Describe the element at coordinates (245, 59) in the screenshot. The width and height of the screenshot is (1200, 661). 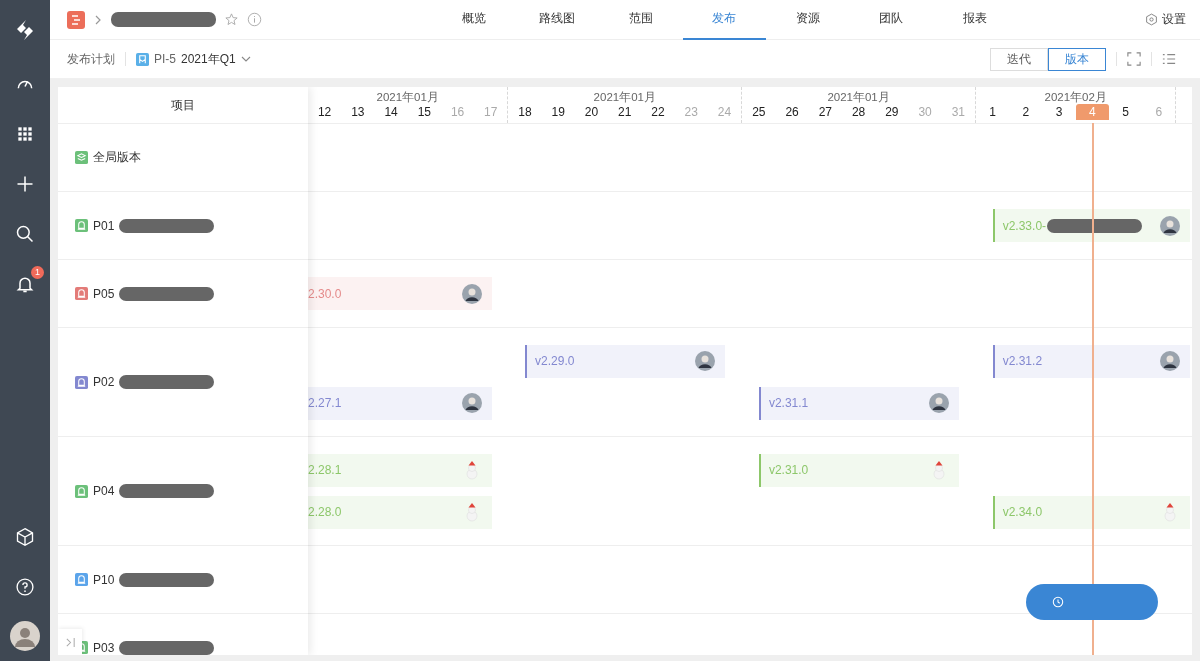
I see `chevron-down-icon` at that location.